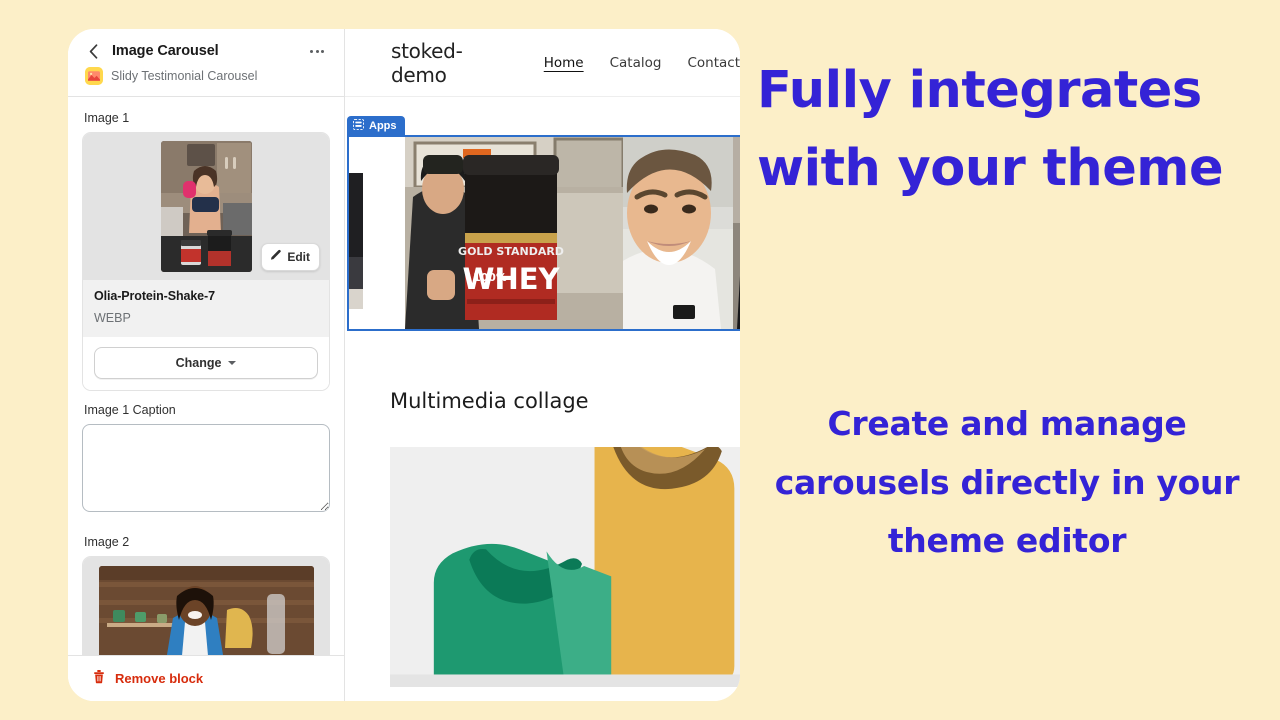  I want to click on image-1-thumbnail, so click(206, 206).